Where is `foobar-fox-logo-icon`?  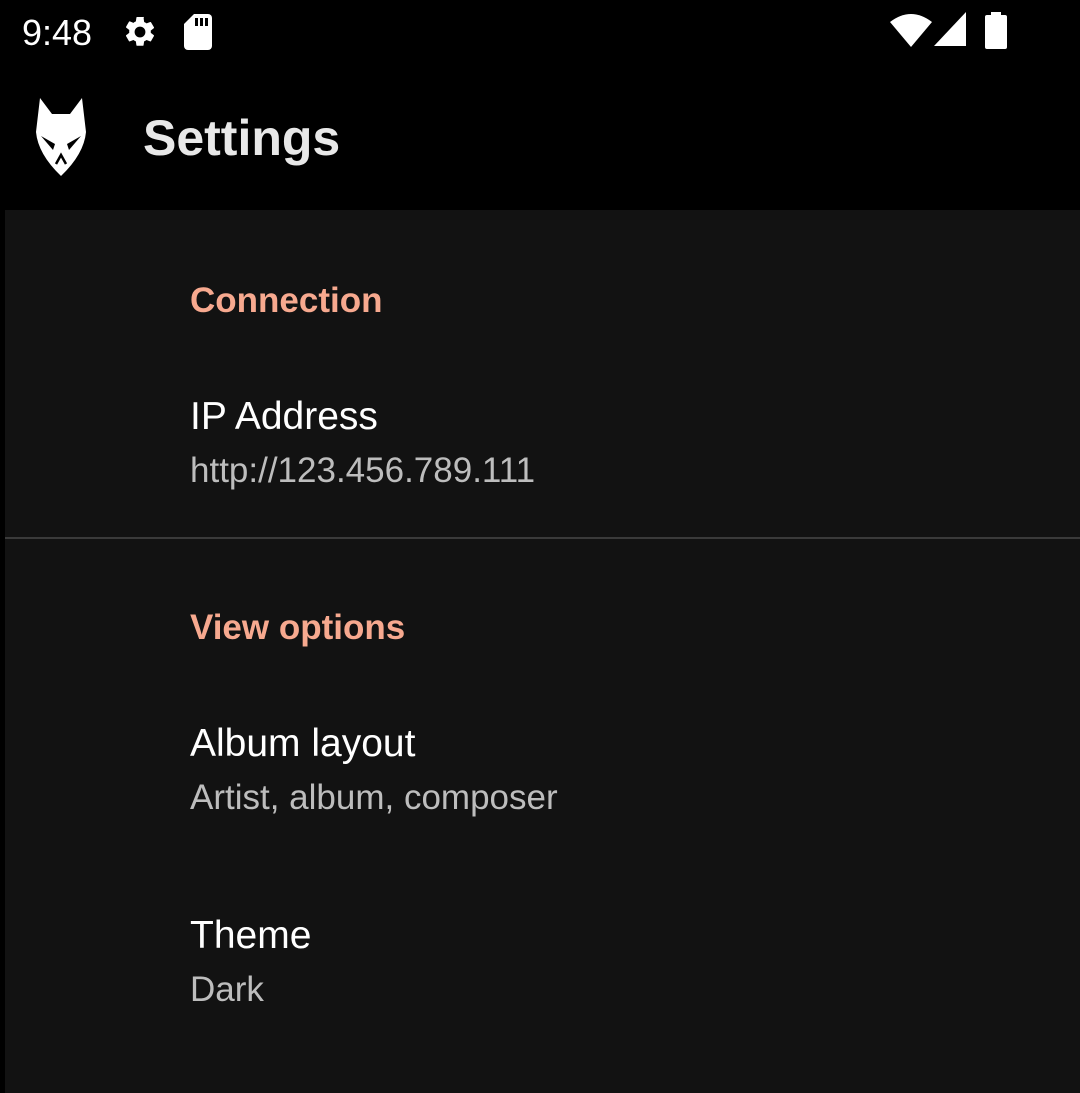
foobar-fox-logo-icon is located at coordinates (61, 137).